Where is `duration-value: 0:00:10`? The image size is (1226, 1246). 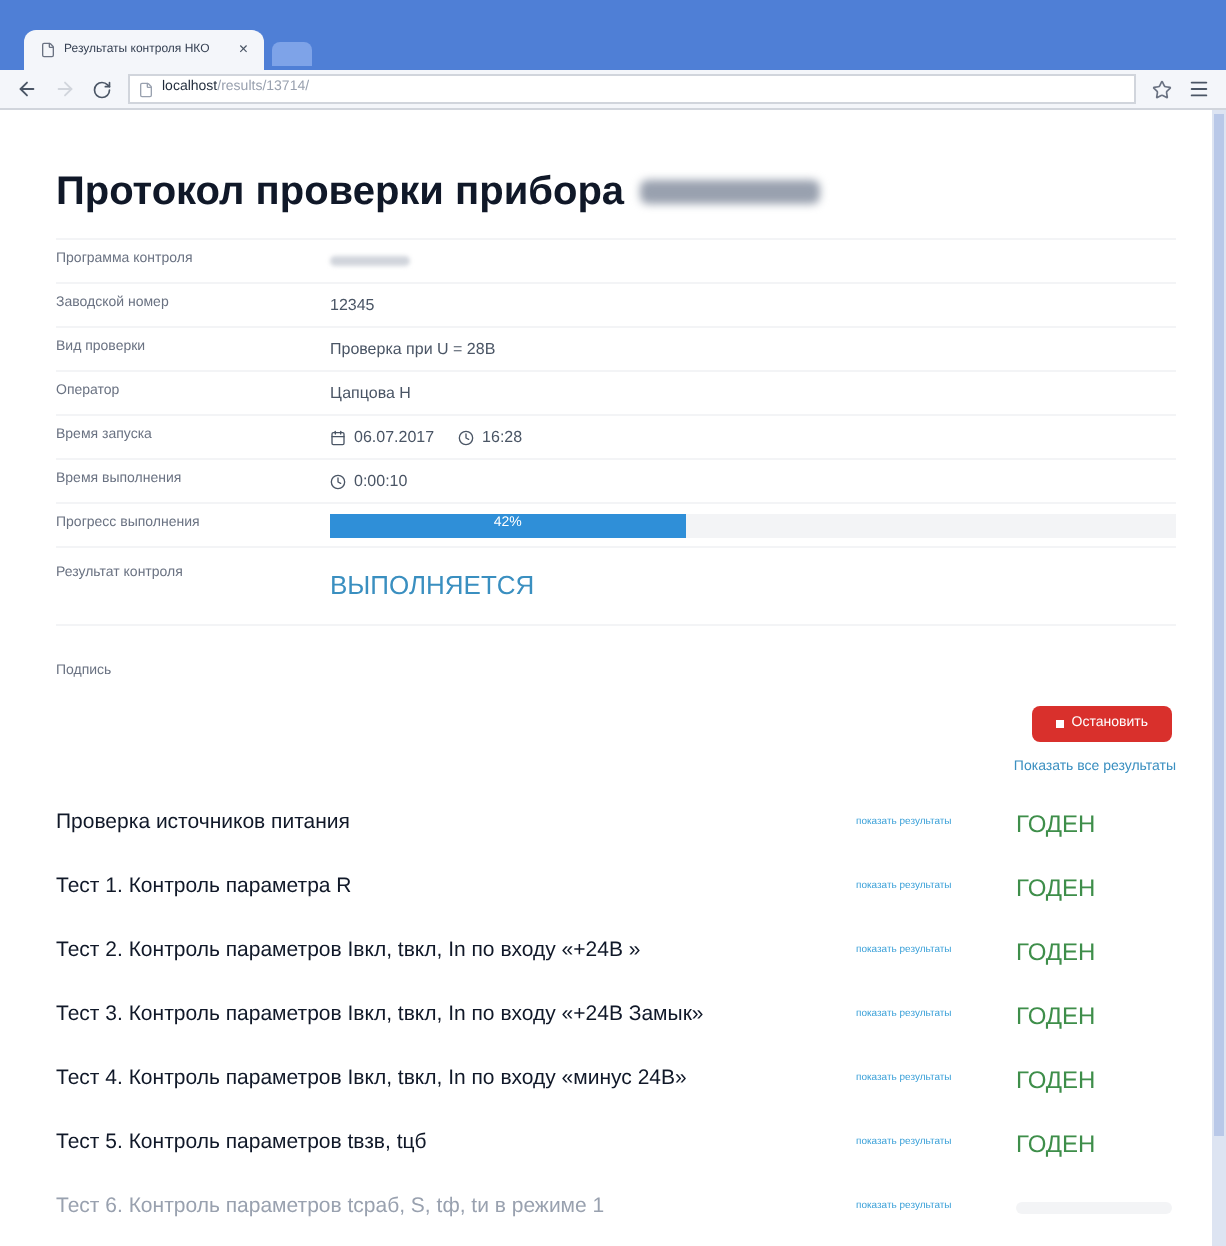 duration-value: 0:00:10 is located at coordinates (381, 481).